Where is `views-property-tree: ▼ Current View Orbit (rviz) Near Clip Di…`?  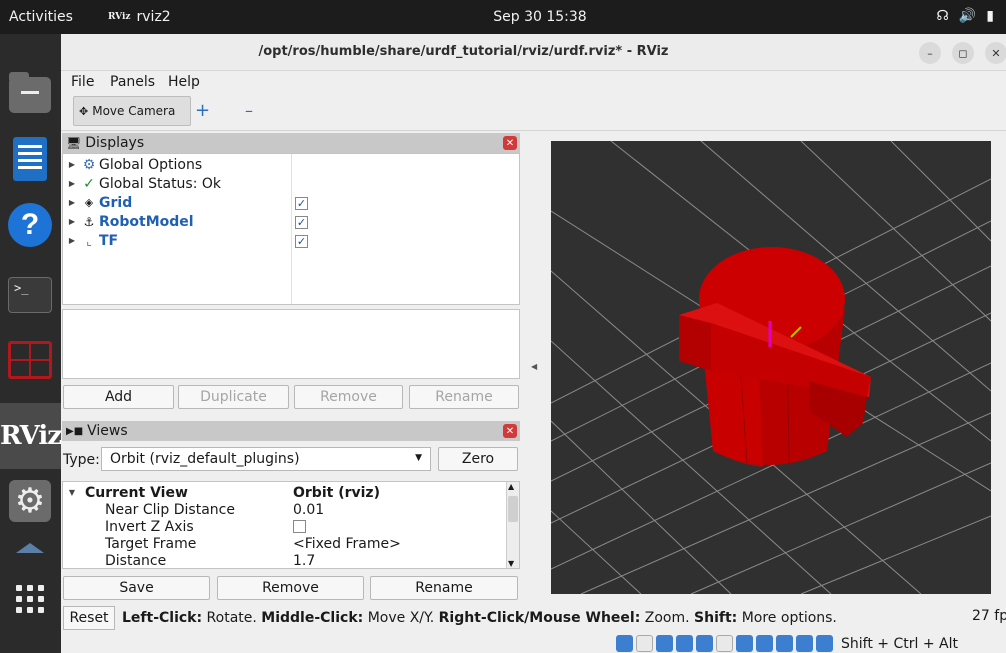 views-property-tree: ▼ Current View Orbit (rviz) Near Clip Di… is located at coordinates (291, 525).